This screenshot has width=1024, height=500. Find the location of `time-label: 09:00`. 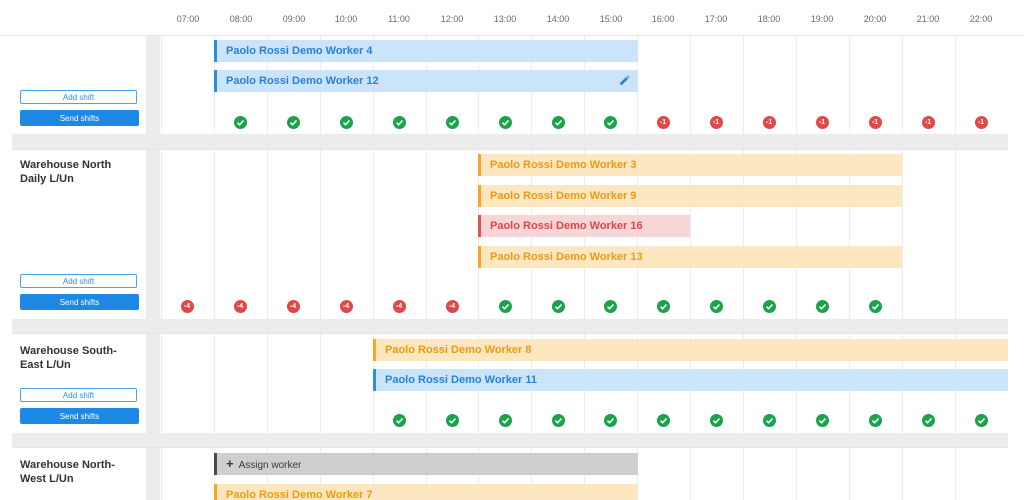

time-label: 09:00 is located at coordinates (294, 19).